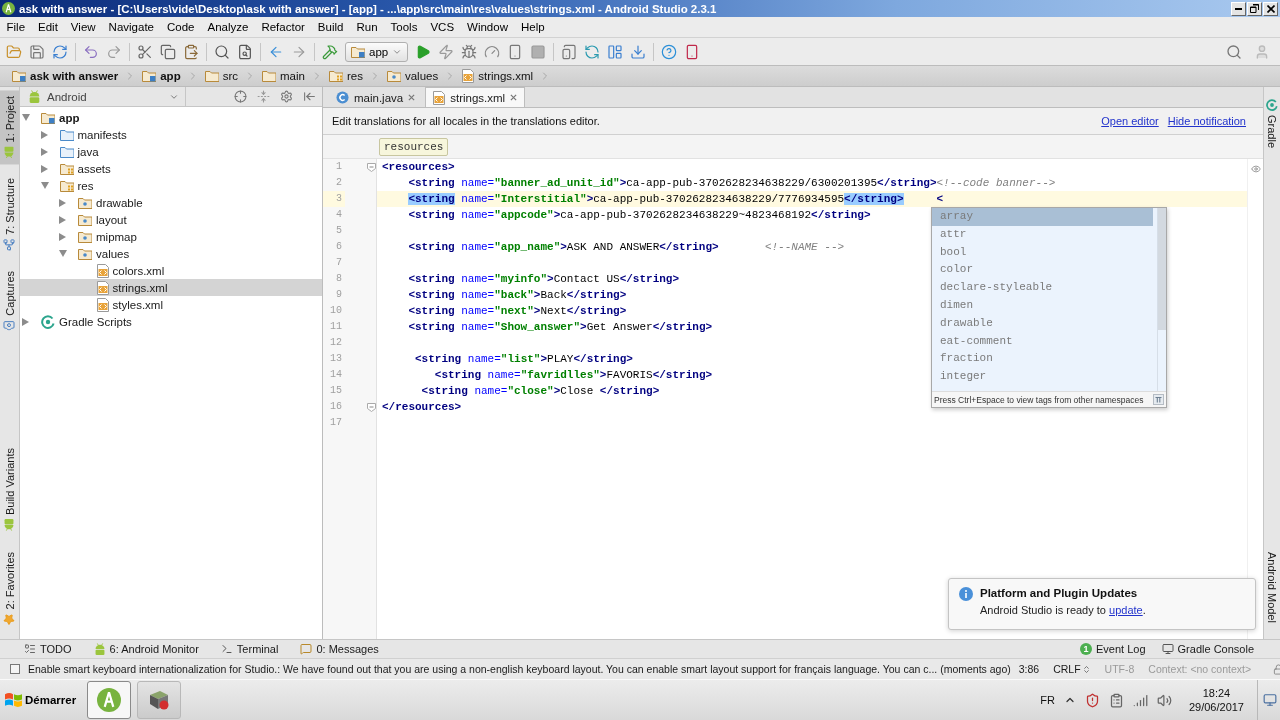 The width and height of the screenshot is (1280, 720). Describe the element at coordinates (67, 185) in the screenshot. I see `tree-item: res` at that location.